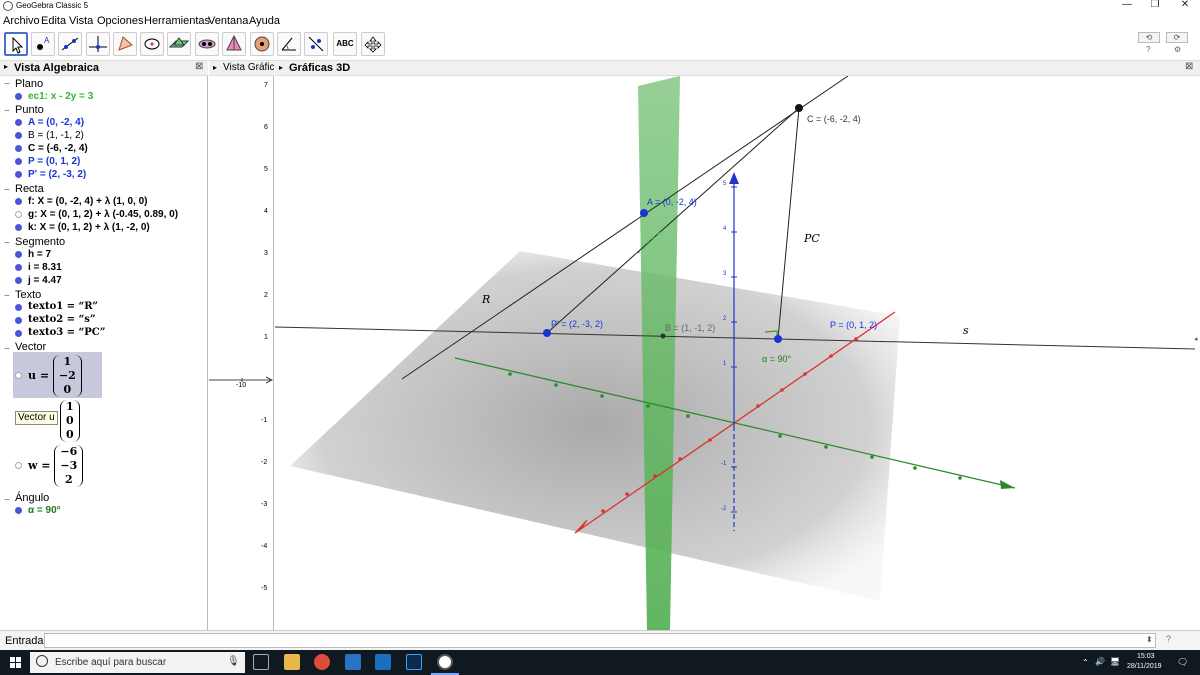 This screenshot has height=675, width=1200. I want to click on category-angulo: Ángulo, so click(32, 498).